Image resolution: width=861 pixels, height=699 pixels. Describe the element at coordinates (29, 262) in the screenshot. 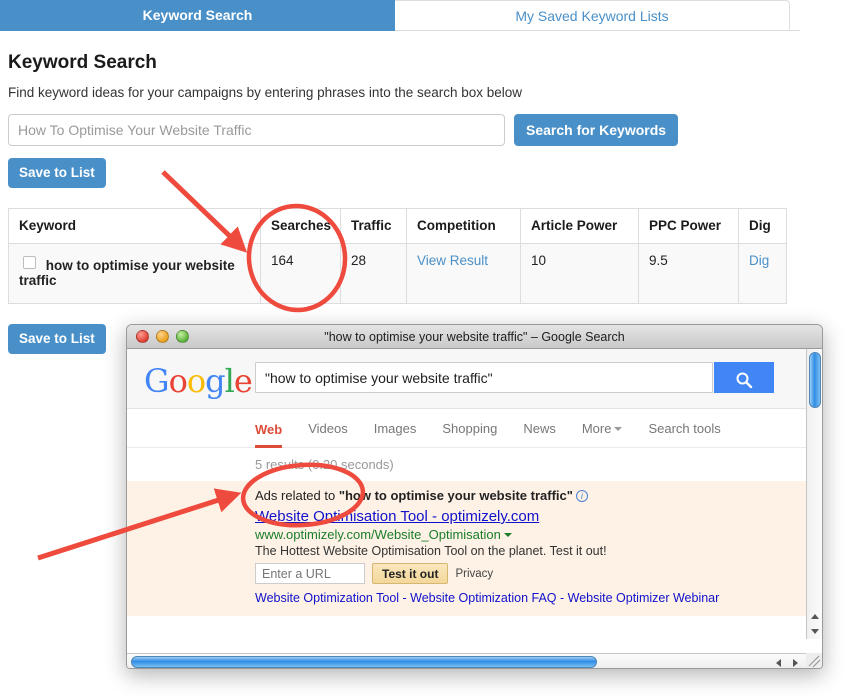

I see `row-select-checkbox` at that location.